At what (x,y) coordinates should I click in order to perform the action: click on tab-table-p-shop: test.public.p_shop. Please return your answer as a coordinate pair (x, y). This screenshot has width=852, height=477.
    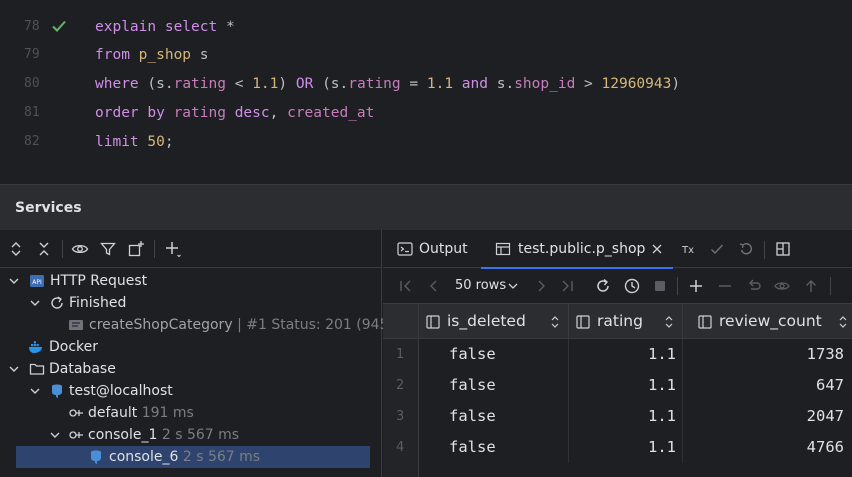
    Looking at the image, I should click on (577, 249).